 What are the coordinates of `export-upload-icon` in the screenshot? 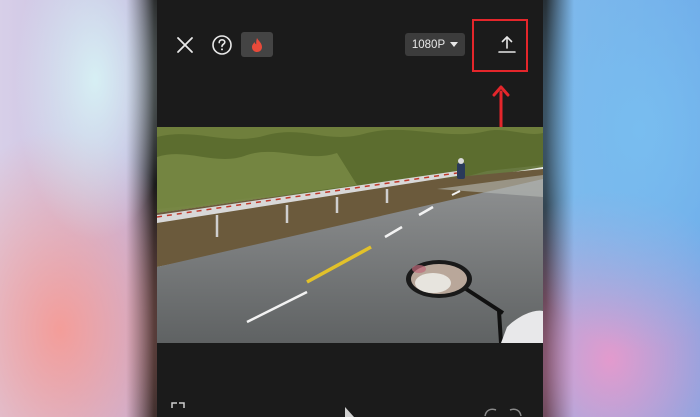 It's located at (507, 44).